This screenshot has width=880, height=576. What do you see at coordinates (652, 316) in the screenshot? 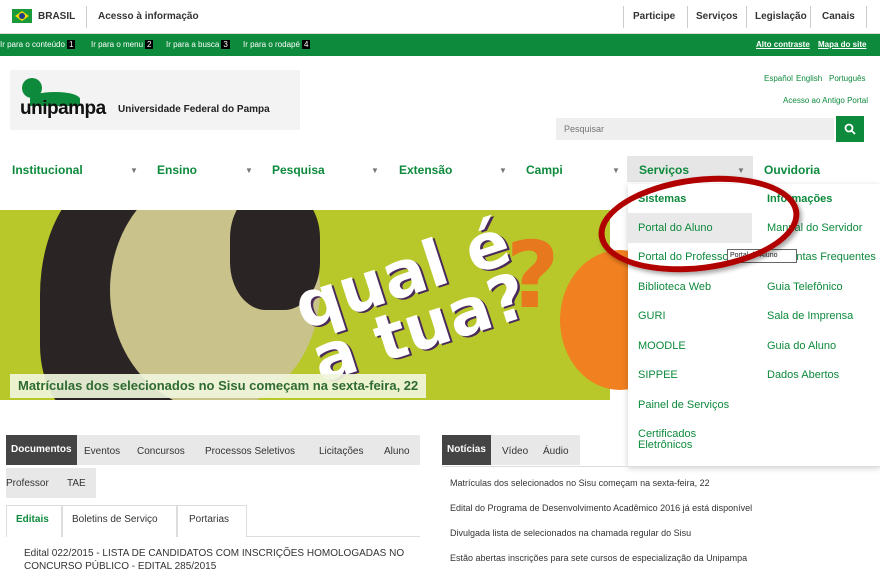
I see `menu-item-guri: GURI` at bounding box center [652, 316].